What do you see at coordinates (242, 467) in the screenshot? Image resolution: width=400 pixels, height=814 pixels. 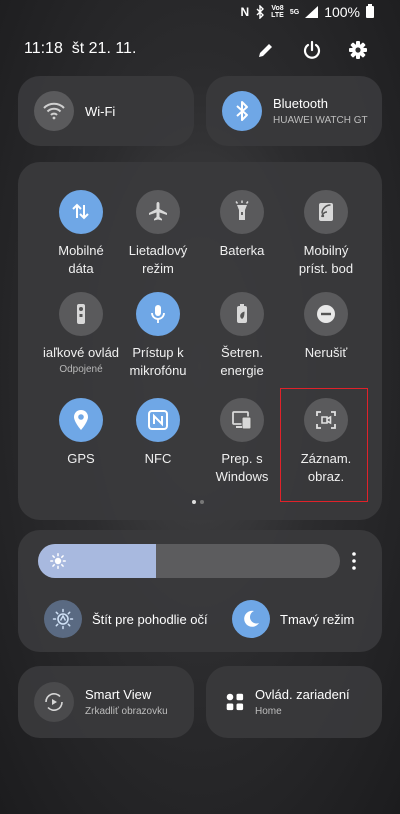 I see `tile-label: Prep. s Windows` at bounding box center [242, 467].